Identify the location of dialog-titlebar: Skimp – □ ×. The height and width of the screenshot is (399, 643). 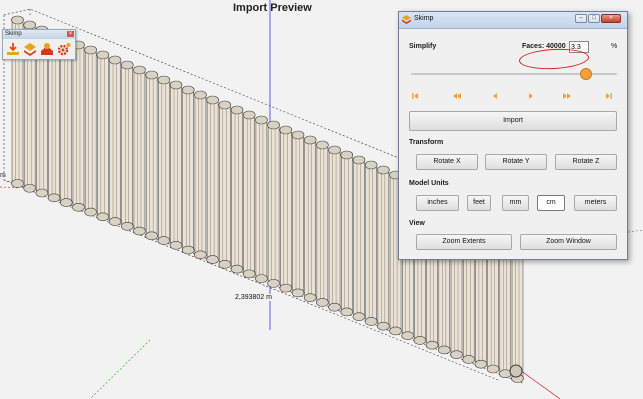
(513, 20).